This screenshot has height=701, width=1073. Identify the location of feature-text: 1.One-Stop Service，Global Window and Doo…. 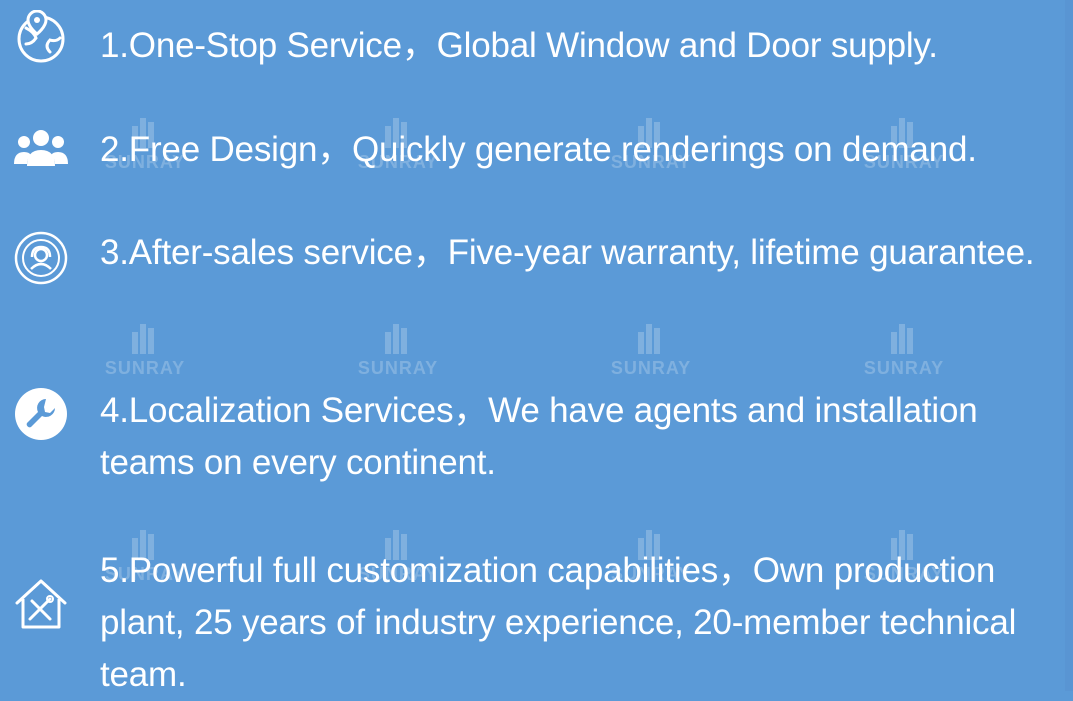
(519, 45).